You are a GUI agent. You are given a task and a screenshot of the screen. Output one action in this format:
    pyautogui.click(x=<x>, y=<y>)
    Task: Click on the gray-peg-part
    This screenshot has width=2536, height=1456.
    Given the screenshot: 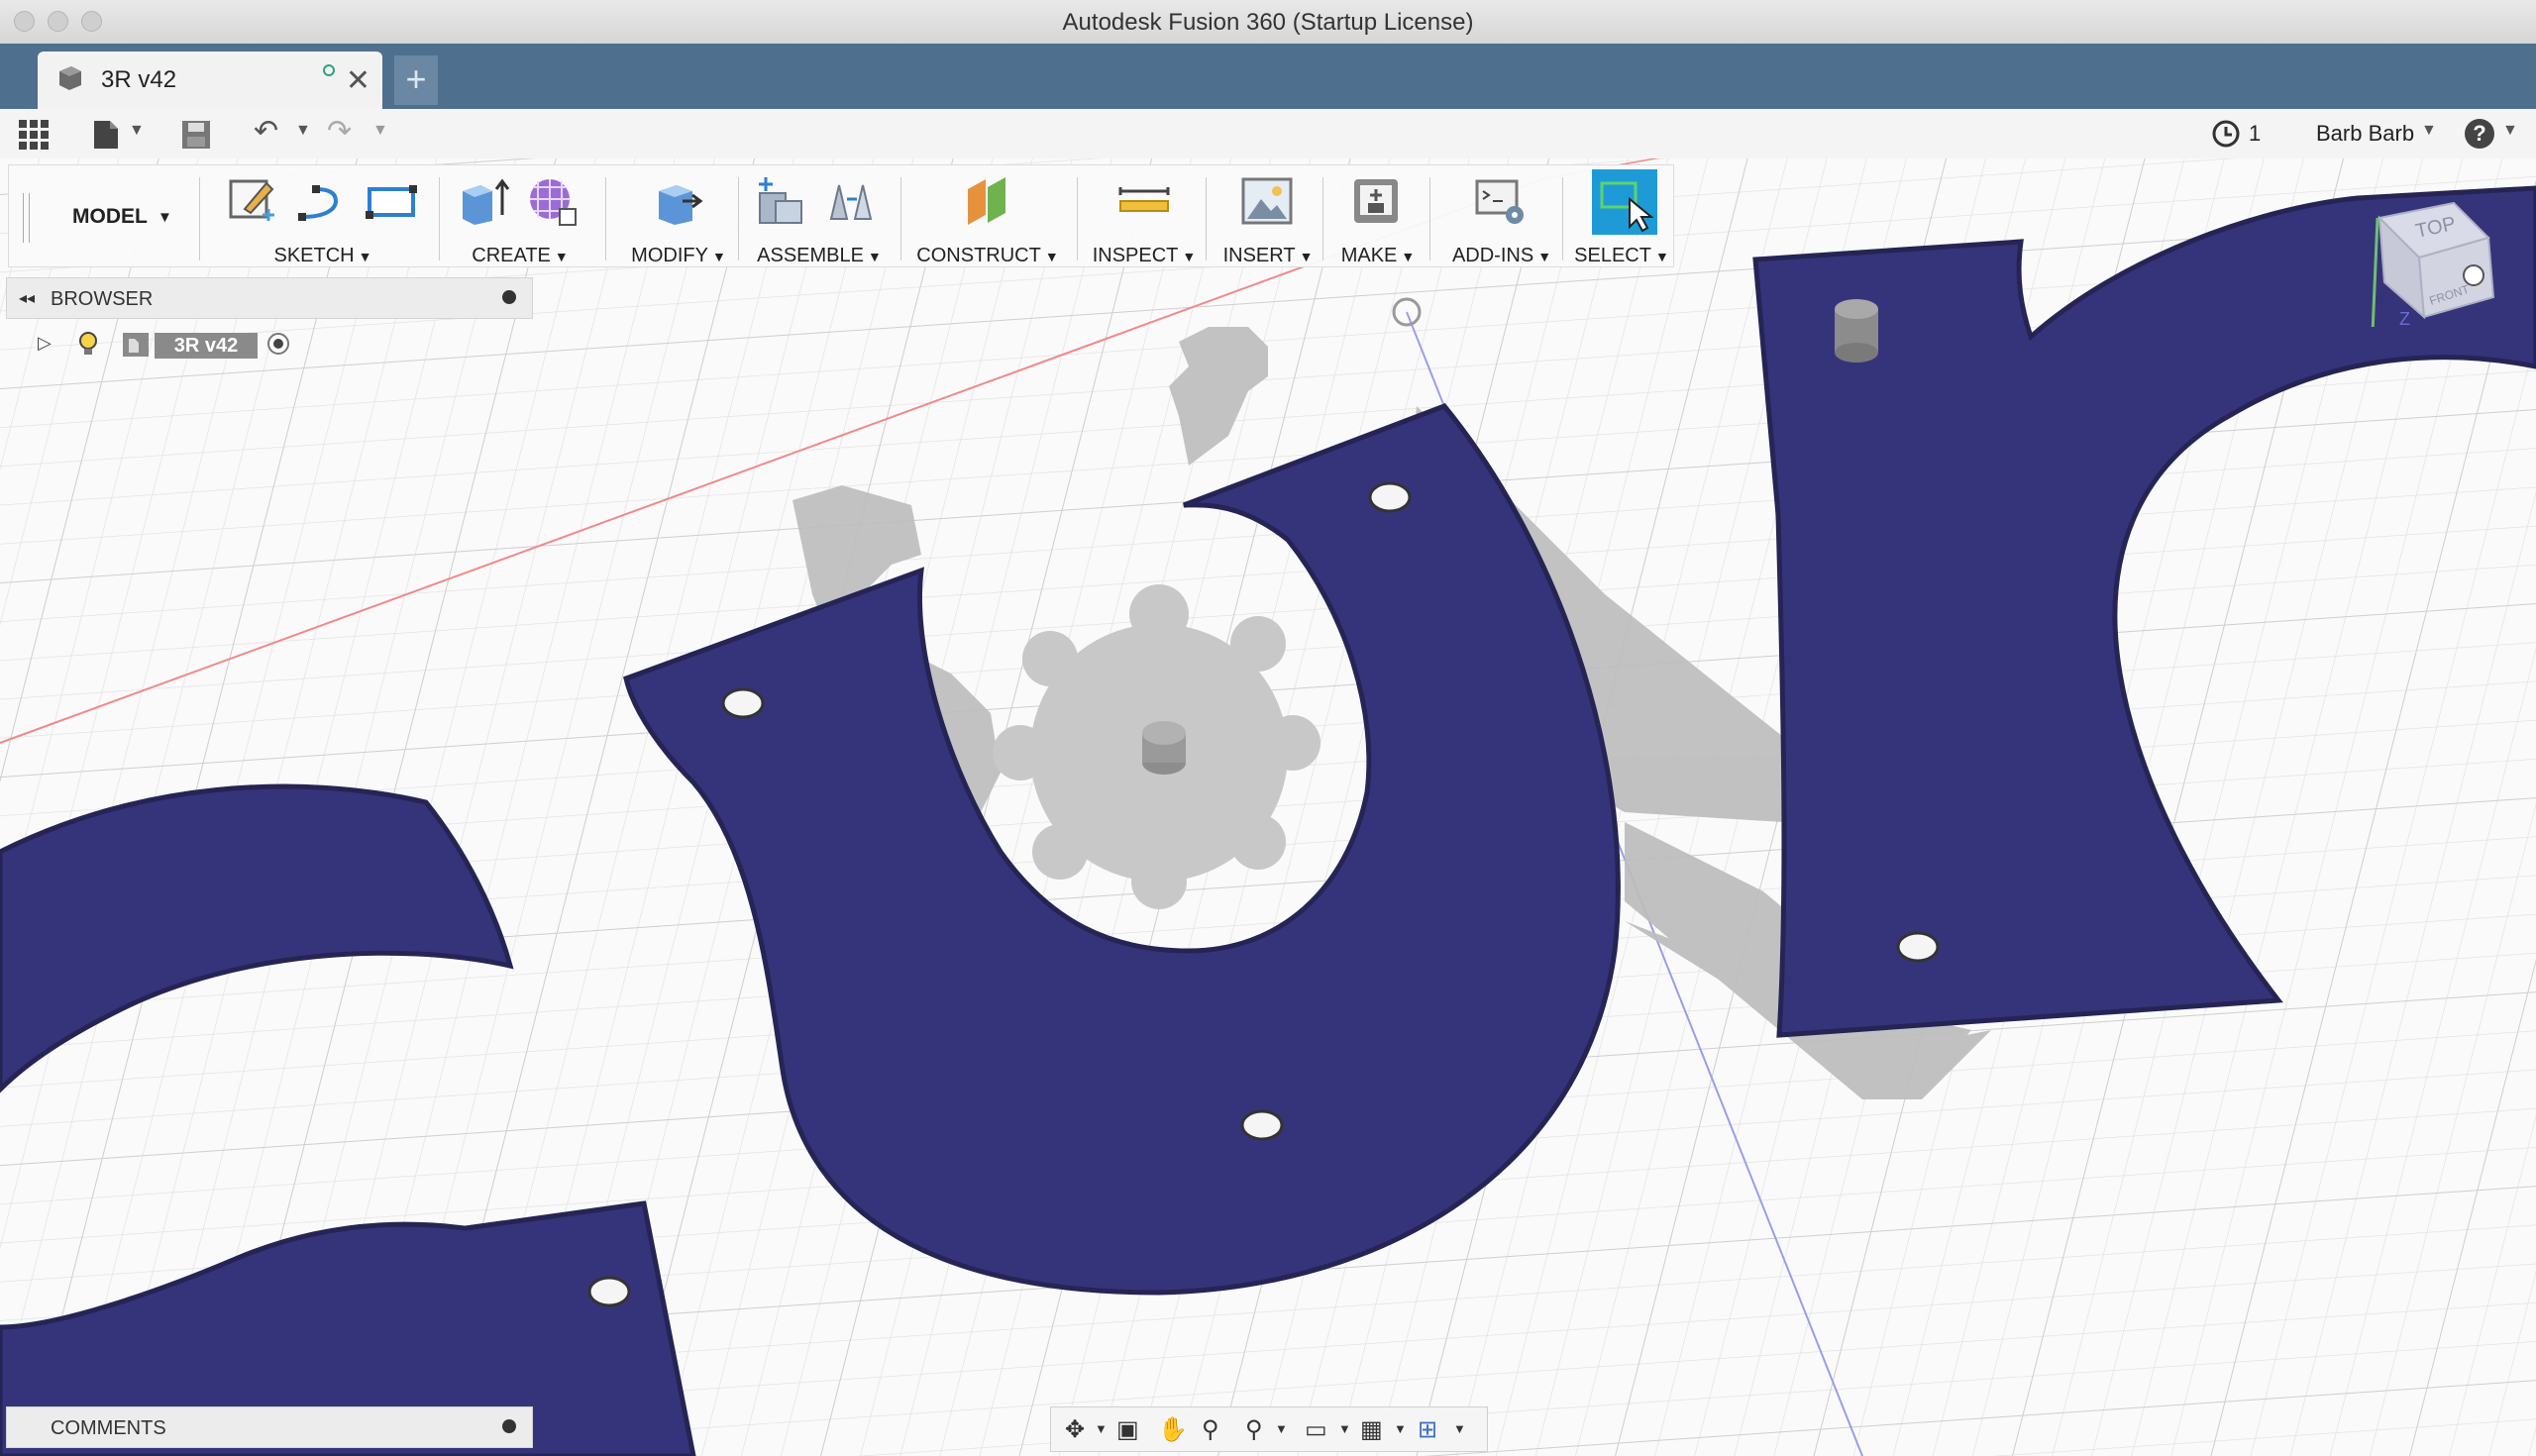 What is the action you would take?
    pyautogui.click(x=1856, y=331)
    